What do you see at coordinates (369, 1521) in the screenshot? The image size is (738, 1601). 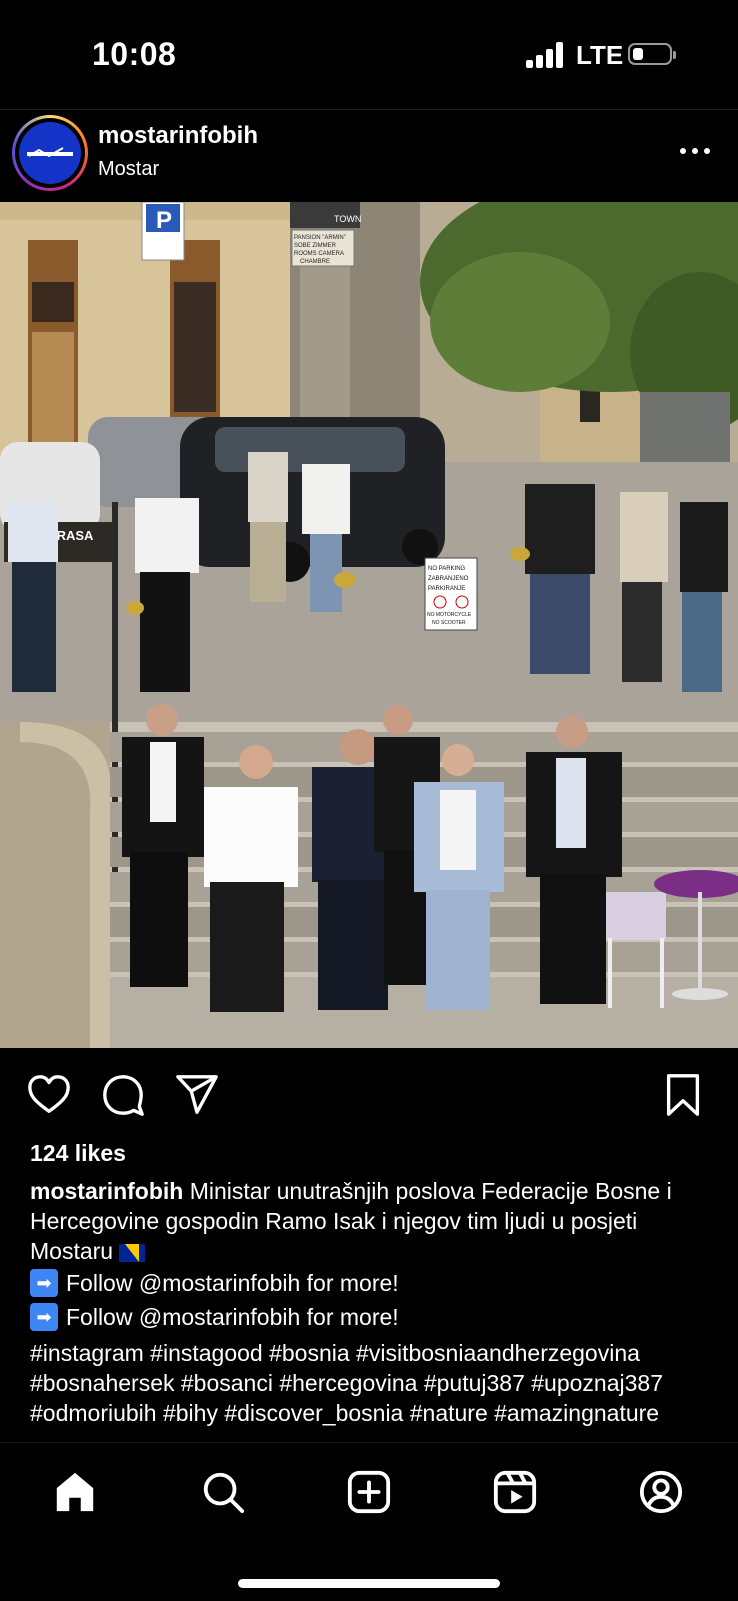 I see `bottom-nav` at bounding box center [369, 1521].